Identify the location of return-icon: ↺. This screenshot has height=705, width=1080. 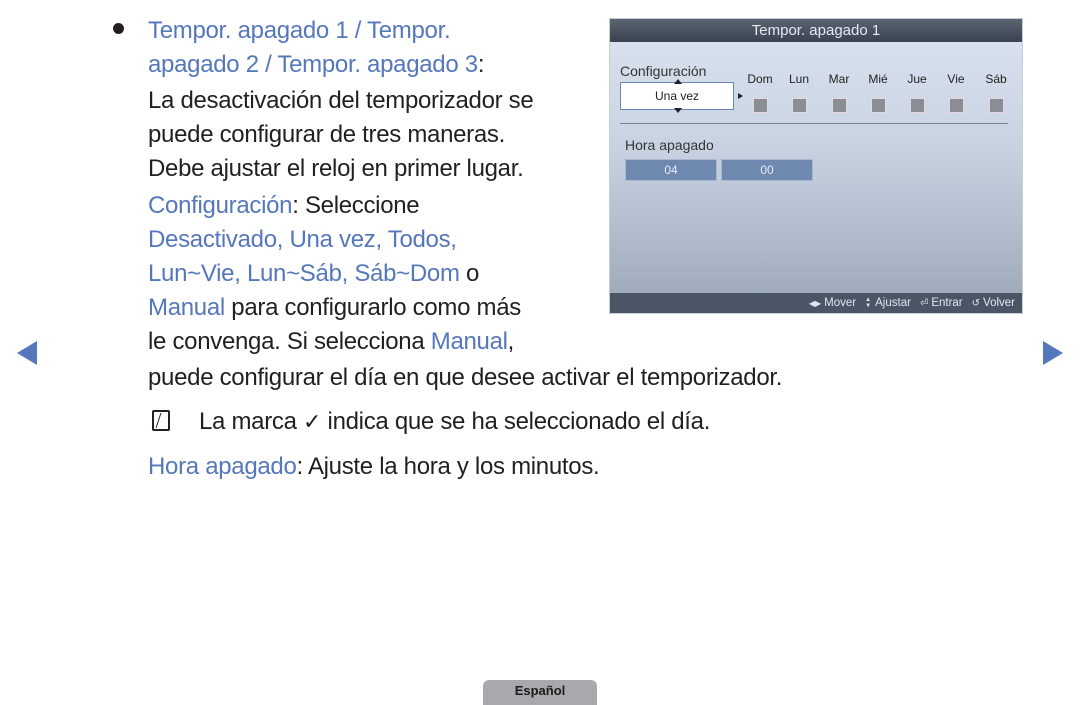
(976, 303).